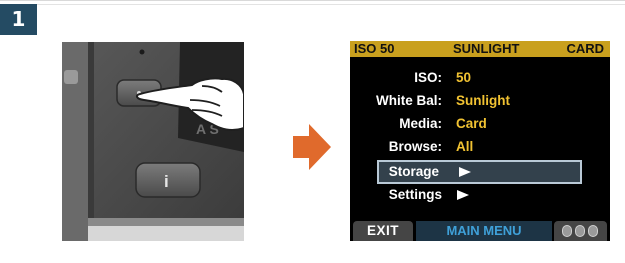  I want to click on status-bar: ISO 50 SUNLIGHT CARD, so click(480, 49).